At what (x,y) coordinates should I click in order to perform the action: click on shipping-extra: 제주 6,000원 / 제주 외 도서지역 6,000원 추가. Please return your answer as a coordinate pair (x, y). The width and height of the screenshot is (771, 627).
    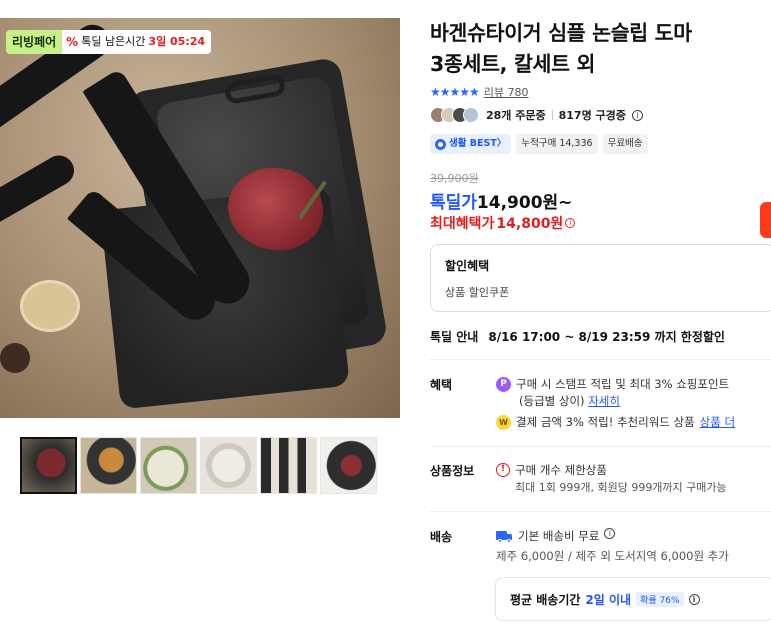
    Looking at the image, I should click on (612, 556).